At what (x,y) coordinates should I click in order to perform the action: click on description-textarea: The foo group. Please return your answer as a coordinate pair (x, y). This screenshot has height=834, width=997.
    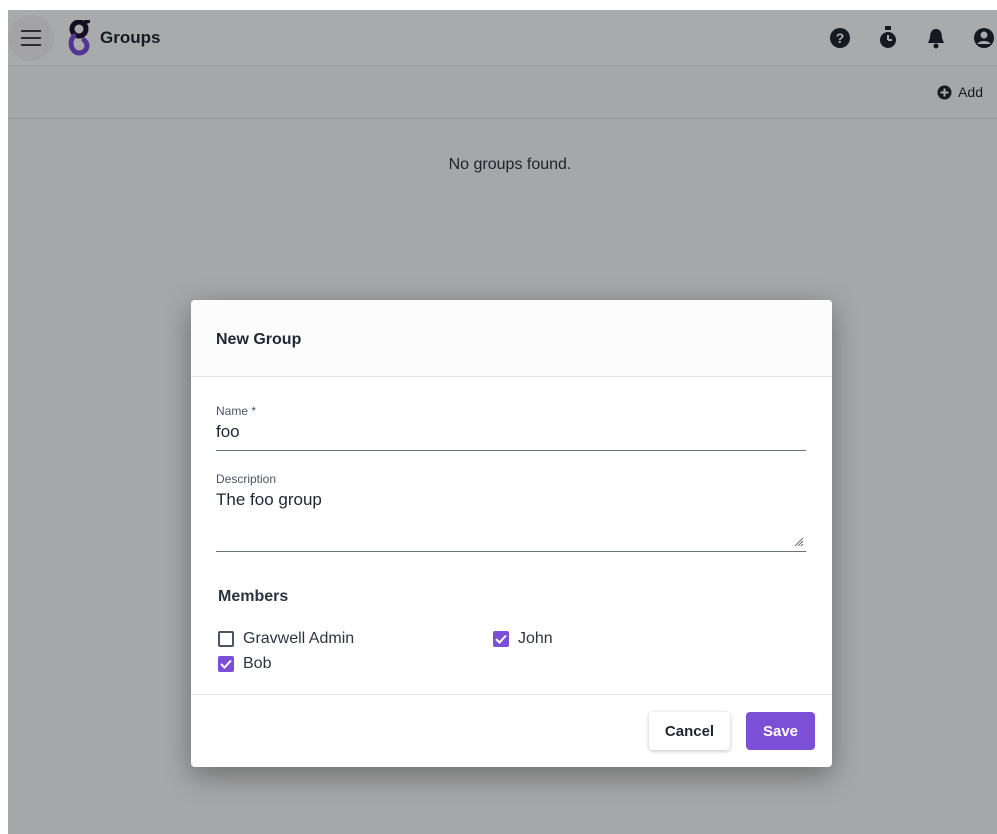
    Looking at the image, I should click on (511, 500).